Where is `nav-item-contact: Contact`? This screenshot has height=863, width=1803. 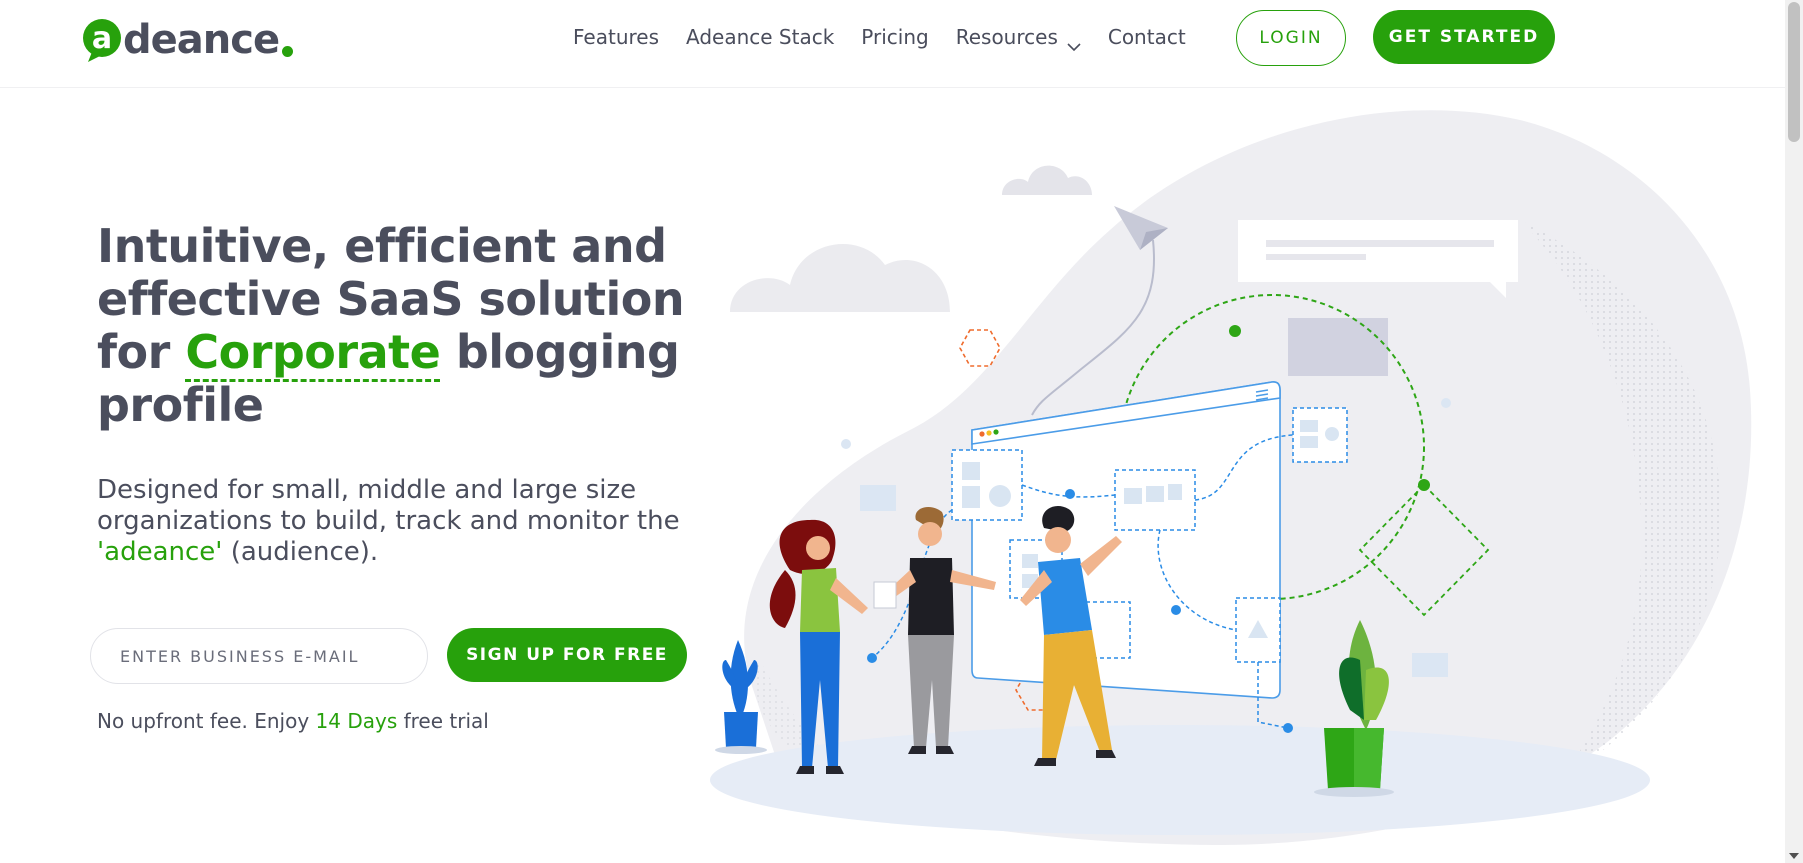
nav-item-contact: Contact is located at coordinates (1147, 37).